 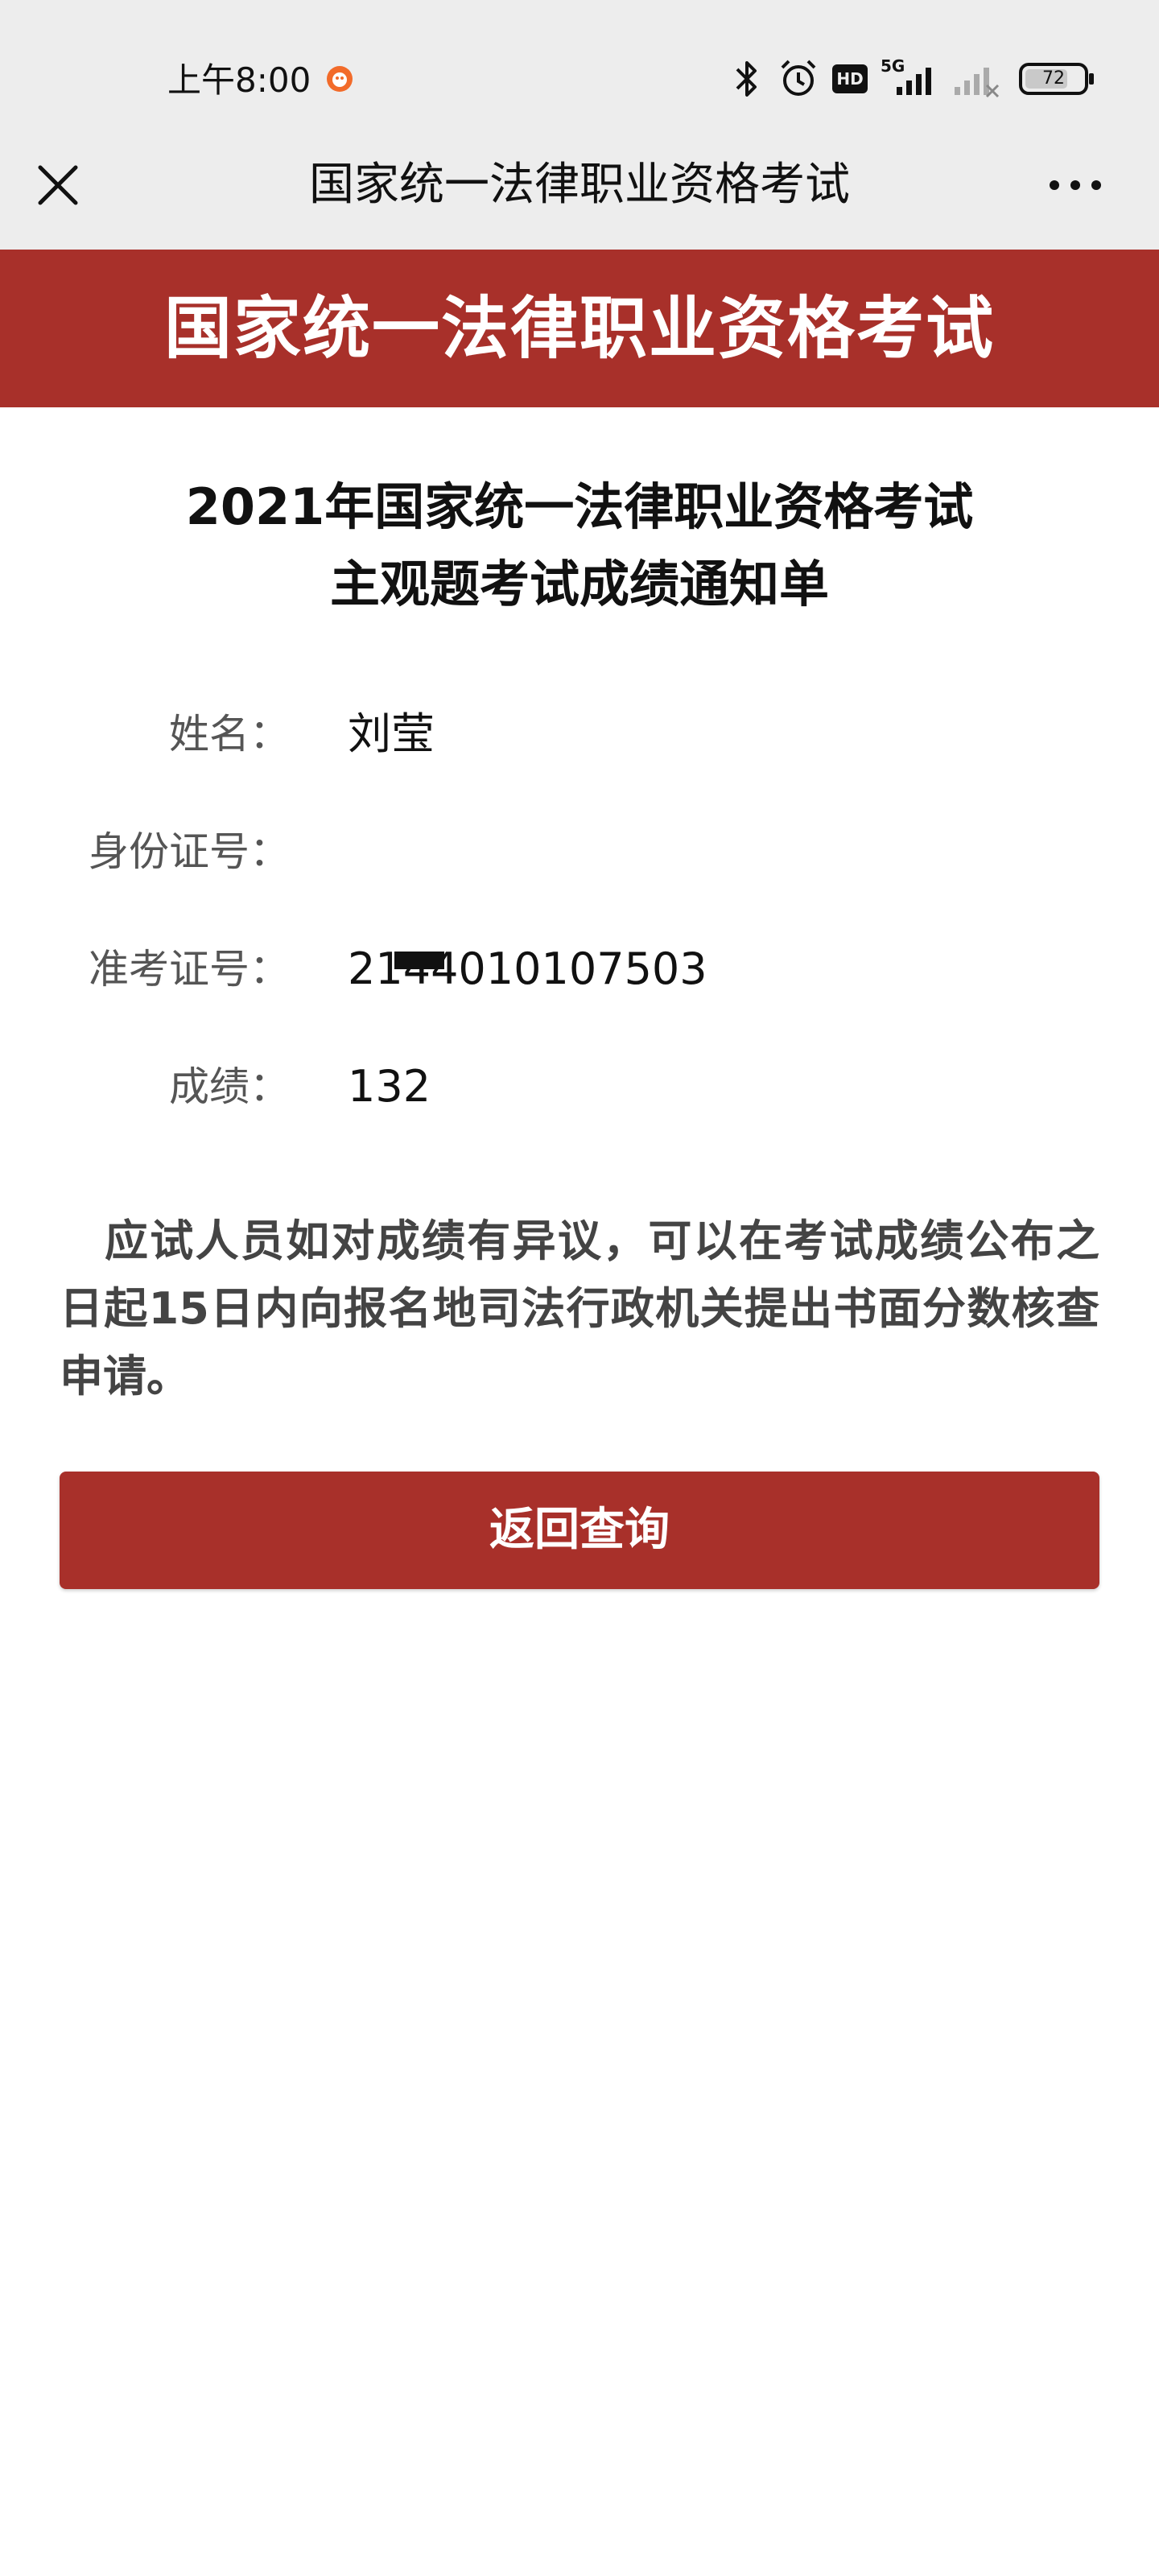 I want to click on info-row-admission-number: 准考证号： 2144010107503, so click(x=579, y=969).